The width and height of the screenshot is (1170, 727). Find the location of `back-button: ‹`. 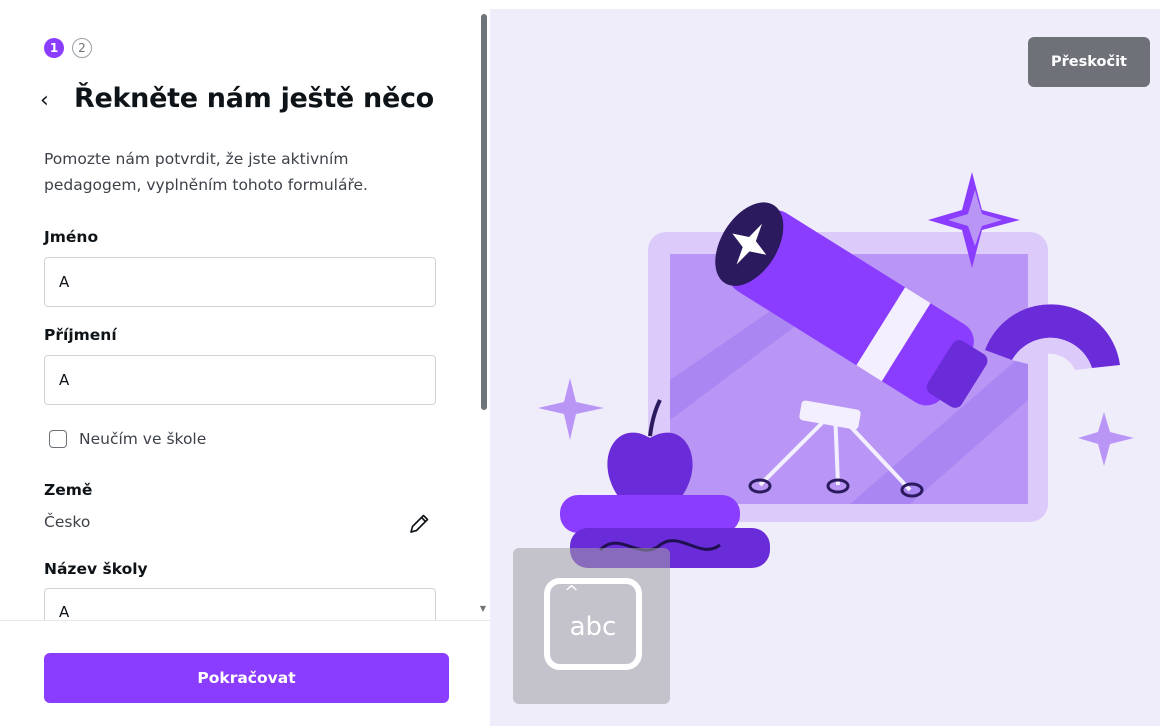

back-button: ‹ is located at coordinates (48, 100).